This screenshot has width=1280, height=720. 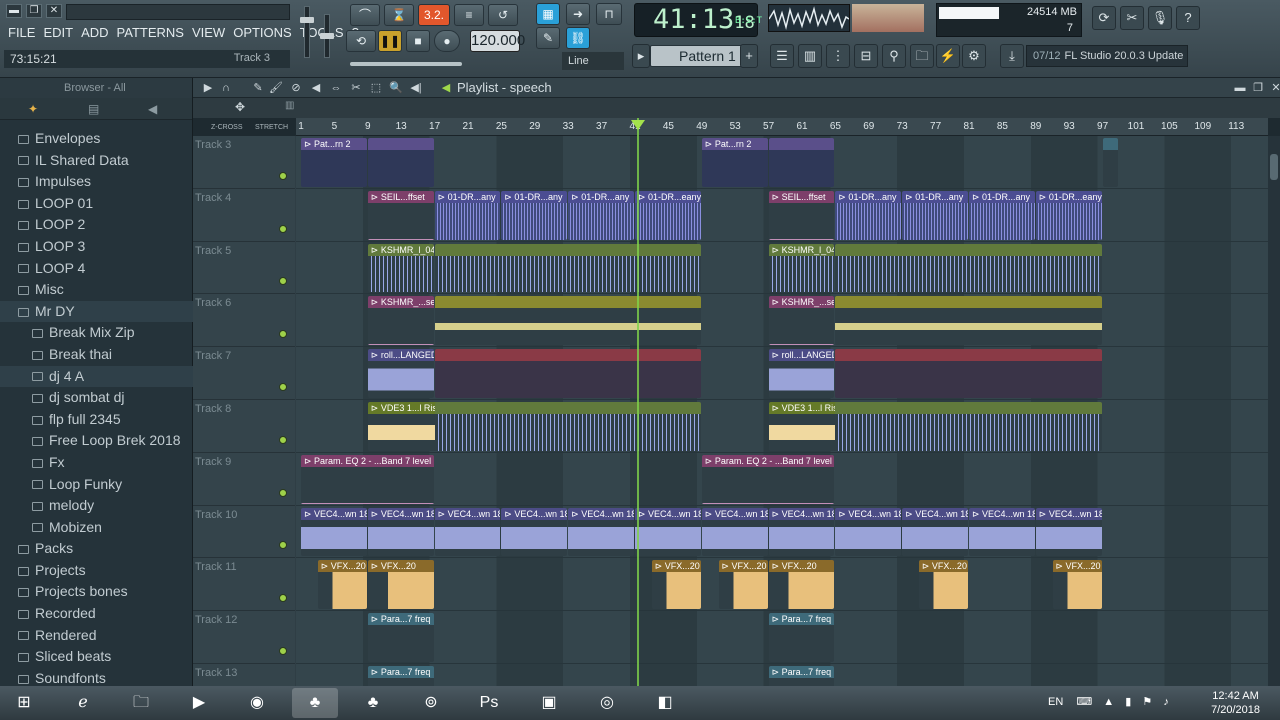 I want to click on help-icon: ?, so click(x=1188, y=18).